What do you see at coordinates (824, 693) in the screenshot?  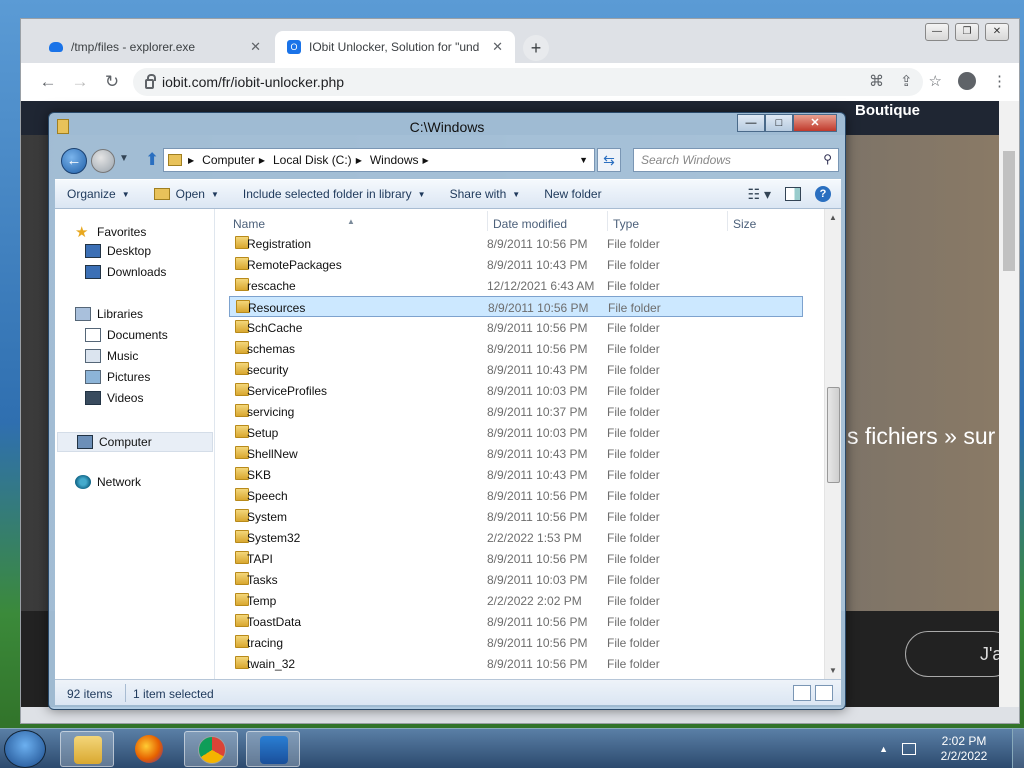 I see `large-icons-view-icon` at bounding box center [824, 693].